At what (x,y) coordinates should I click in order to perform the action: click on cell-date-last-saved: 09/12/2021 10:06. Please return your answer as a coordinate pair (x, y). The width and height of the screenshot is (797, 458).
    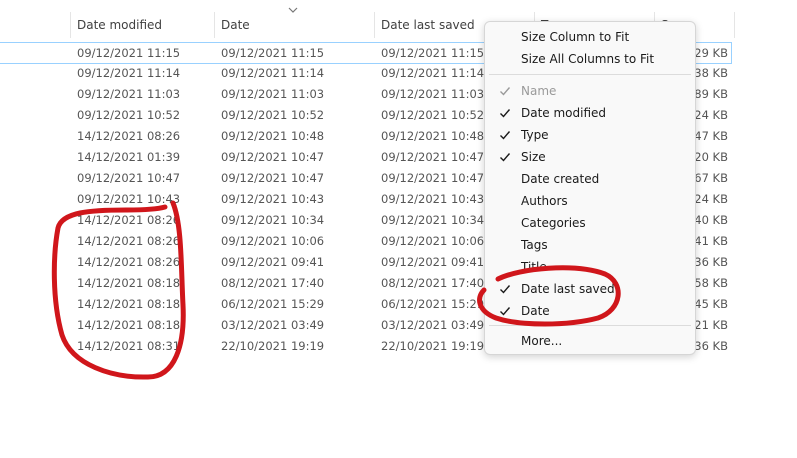
    Looking at the image, I should click on (433, 241).